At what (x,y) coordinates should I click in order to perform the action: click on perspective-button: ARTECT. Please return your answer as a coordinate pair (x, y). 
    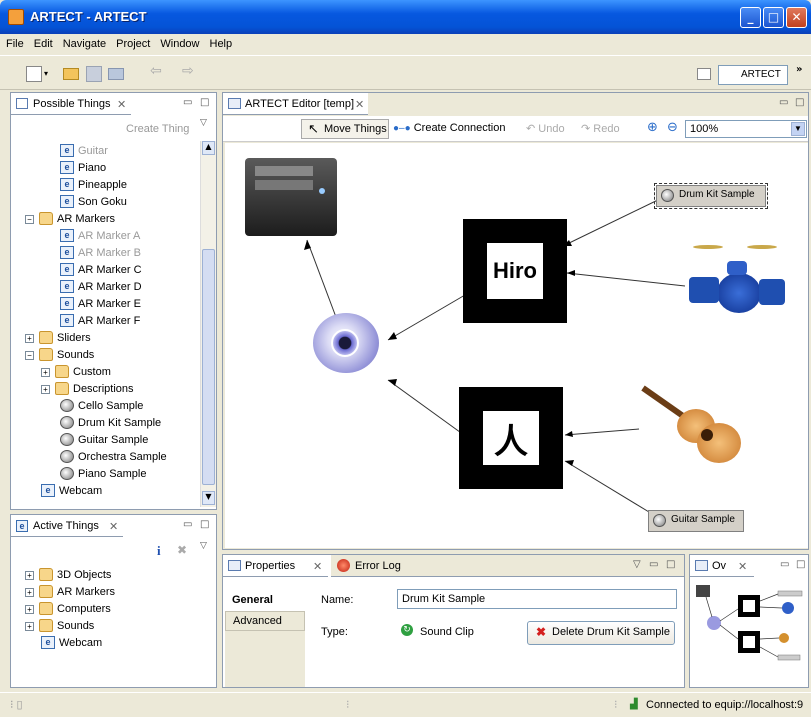
    Looking at the image, I should click on (753, 75).